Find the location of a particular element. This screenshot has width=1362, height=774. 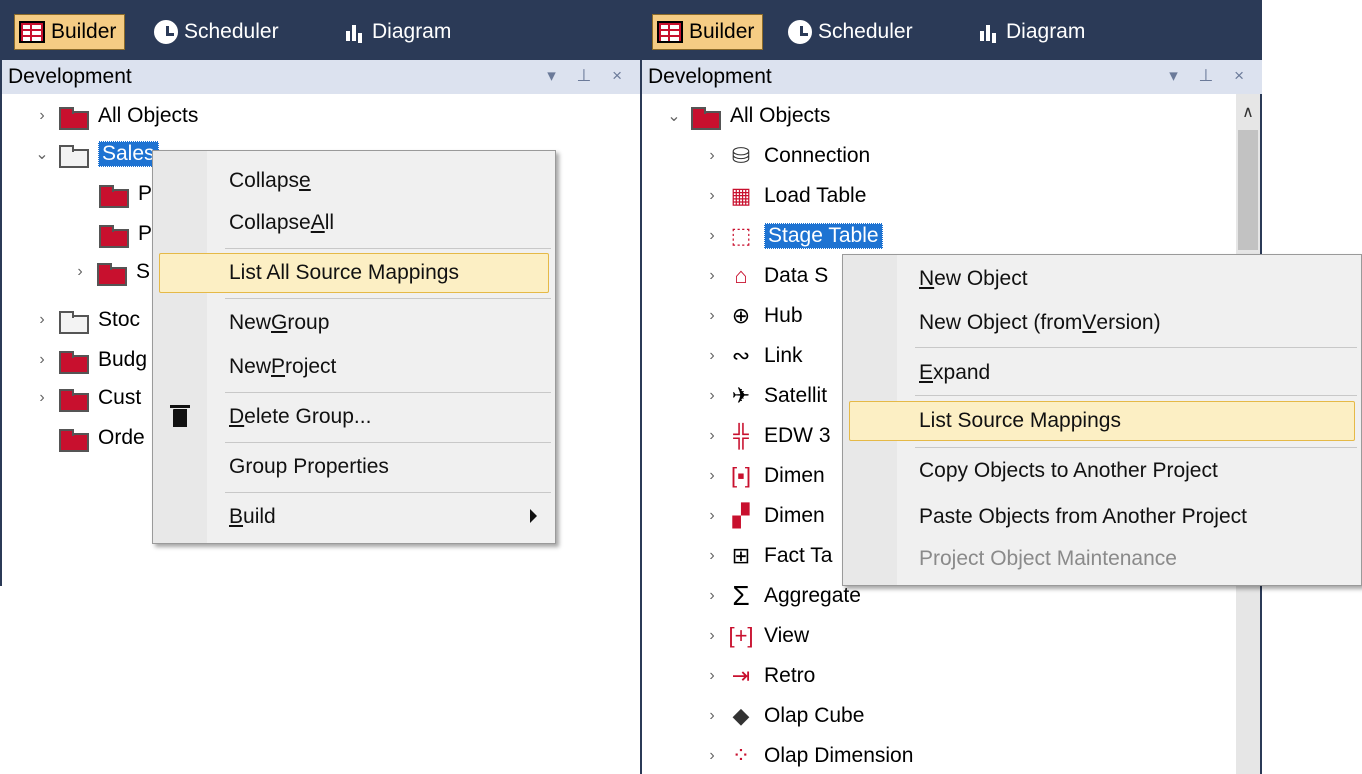

view-icon: [+] is located at coordinates (741, 635).